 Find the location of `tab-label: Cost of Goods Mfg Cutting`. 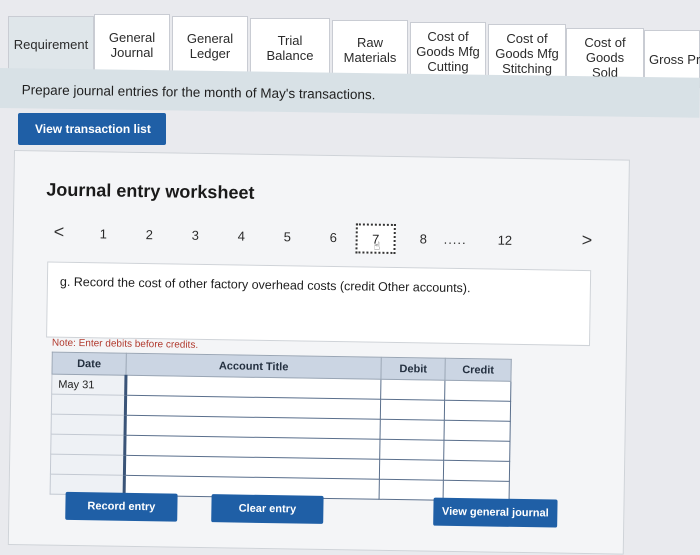

tab-label: Cost of Goods Mfg Cutting is located at coordinates (448, 51).